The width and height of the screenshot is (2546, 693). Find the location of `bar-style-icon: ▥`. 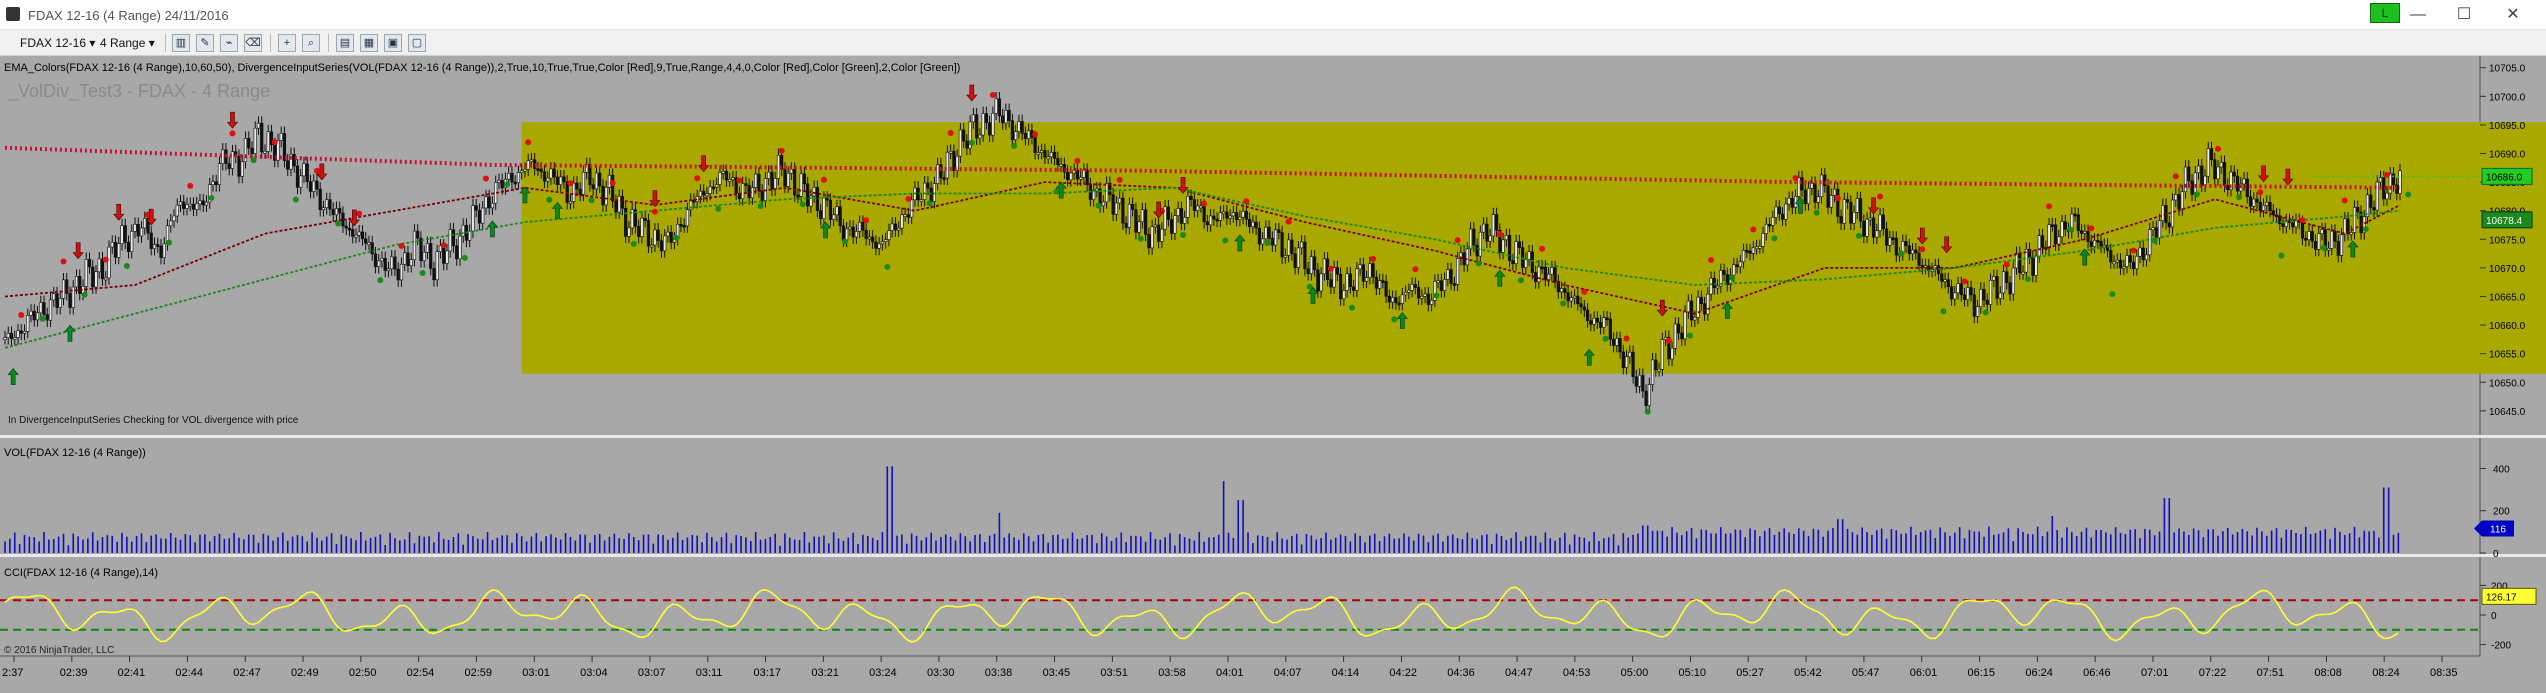

bar-style-icon: ▥ is located at coordinates (181, 43).